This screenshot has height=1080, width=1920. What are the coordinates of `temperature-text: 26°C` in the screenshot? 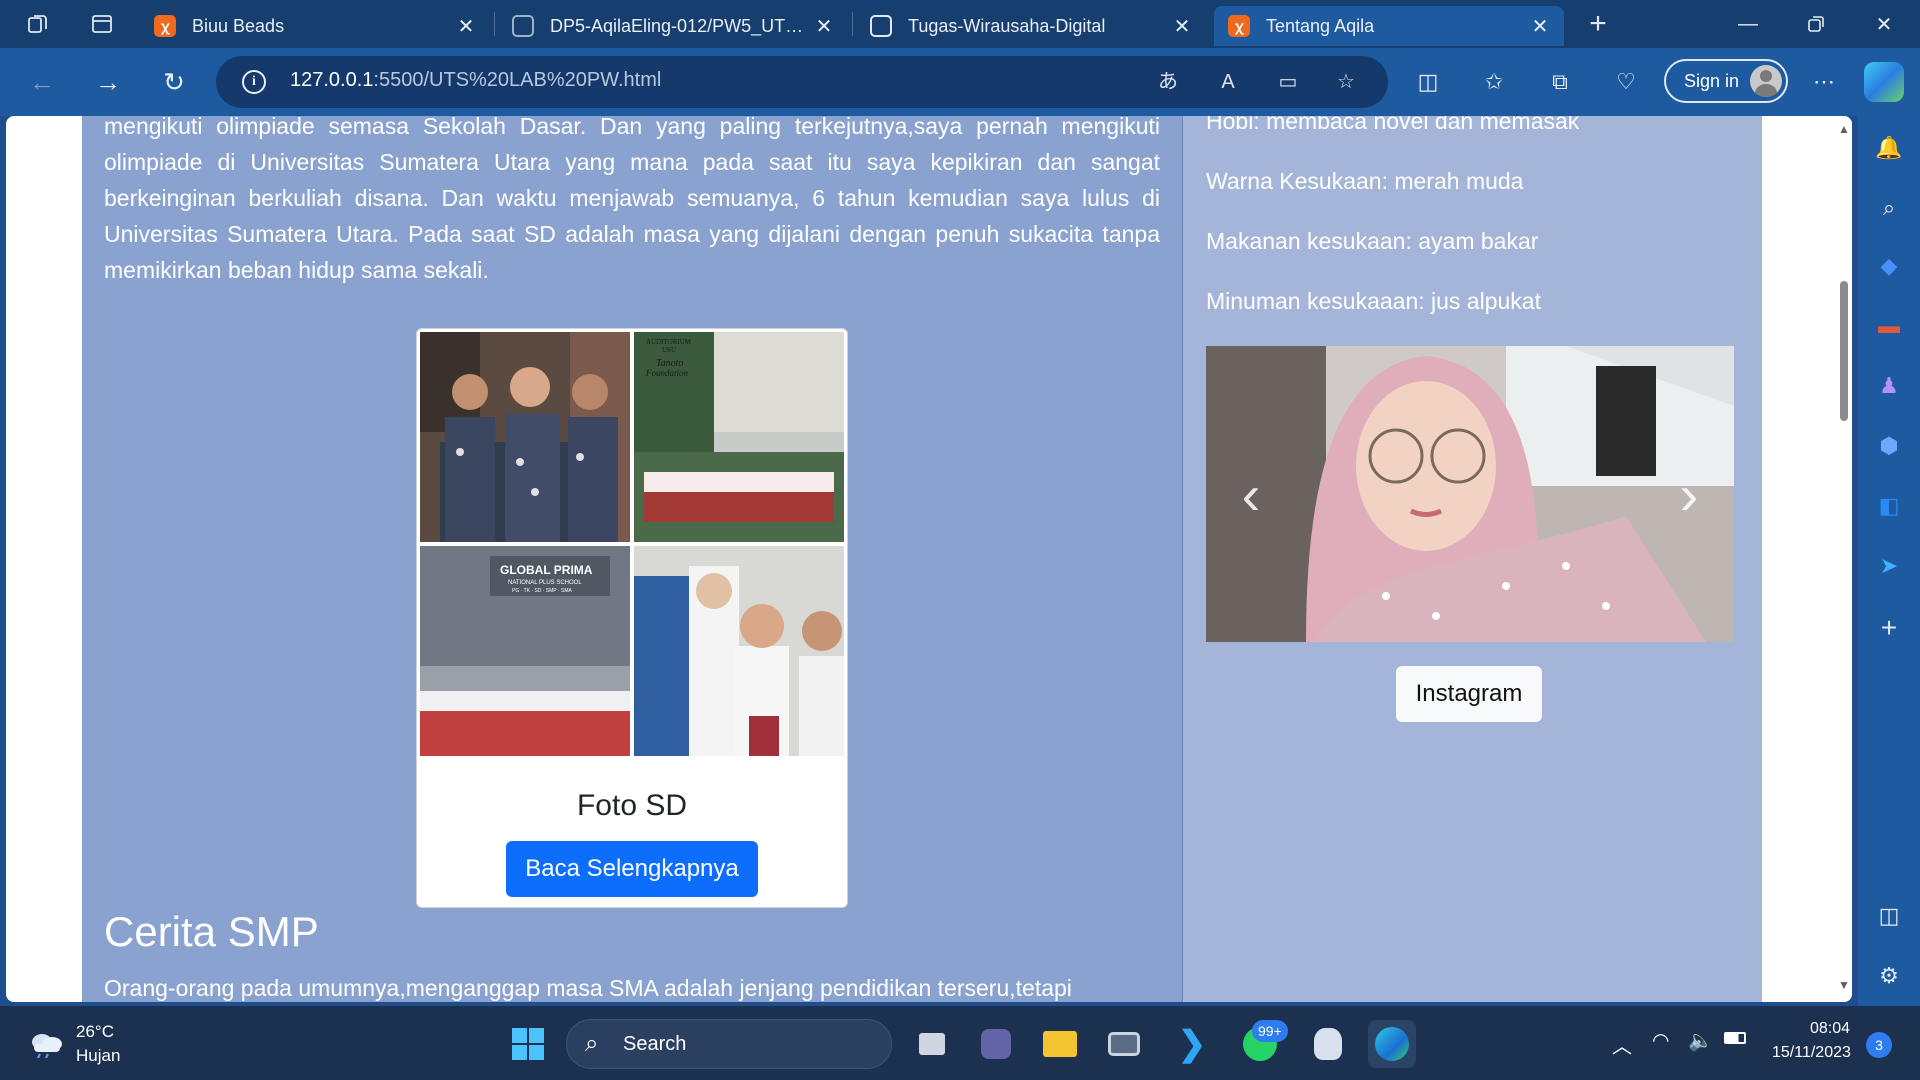 It's located at (95, 1031).